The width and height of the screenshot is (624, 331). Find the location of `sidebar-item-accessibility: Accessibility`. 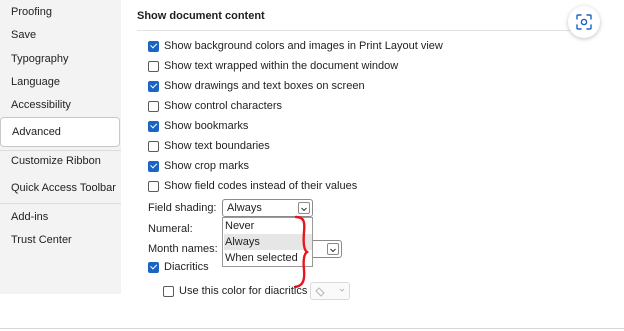

sidebar-item-accessibility: Accessibility is located at coordinates (60, 105).